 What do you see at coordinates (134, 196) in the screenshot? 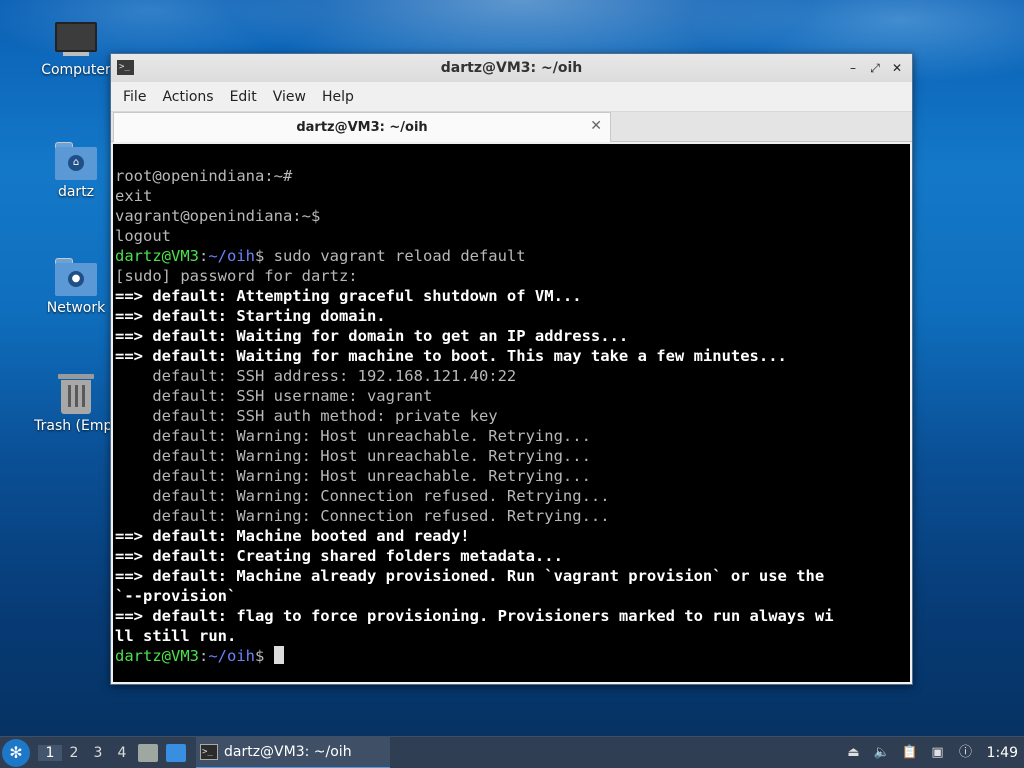
I see `terminal-text: exit` at bounding box center [134, 196].